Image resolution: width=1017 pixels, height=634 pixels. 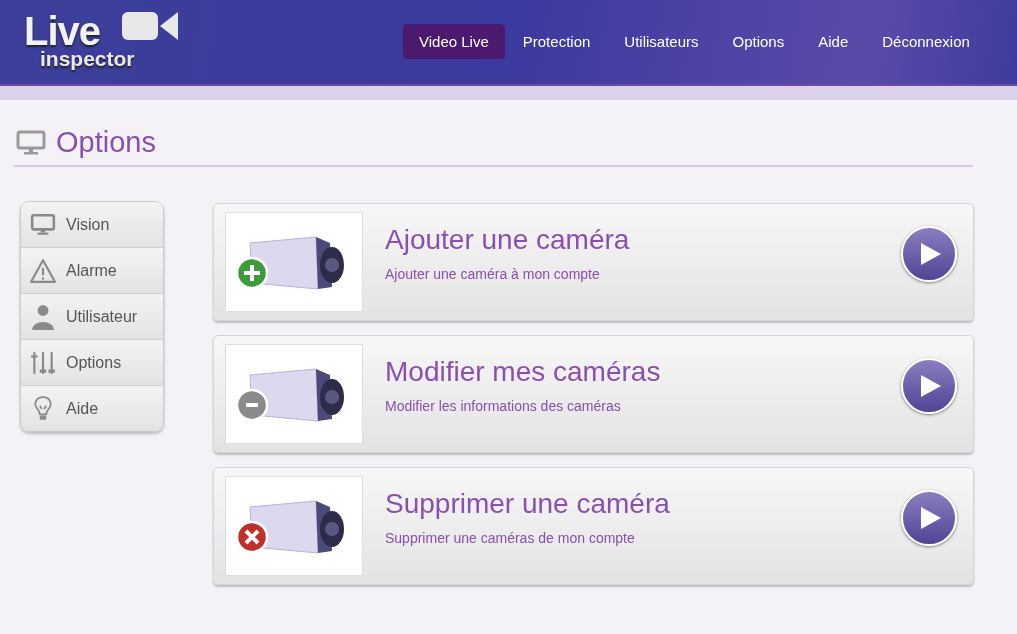 I want to click on nav-tab: Déconnexion, so click(x=926, y=41).